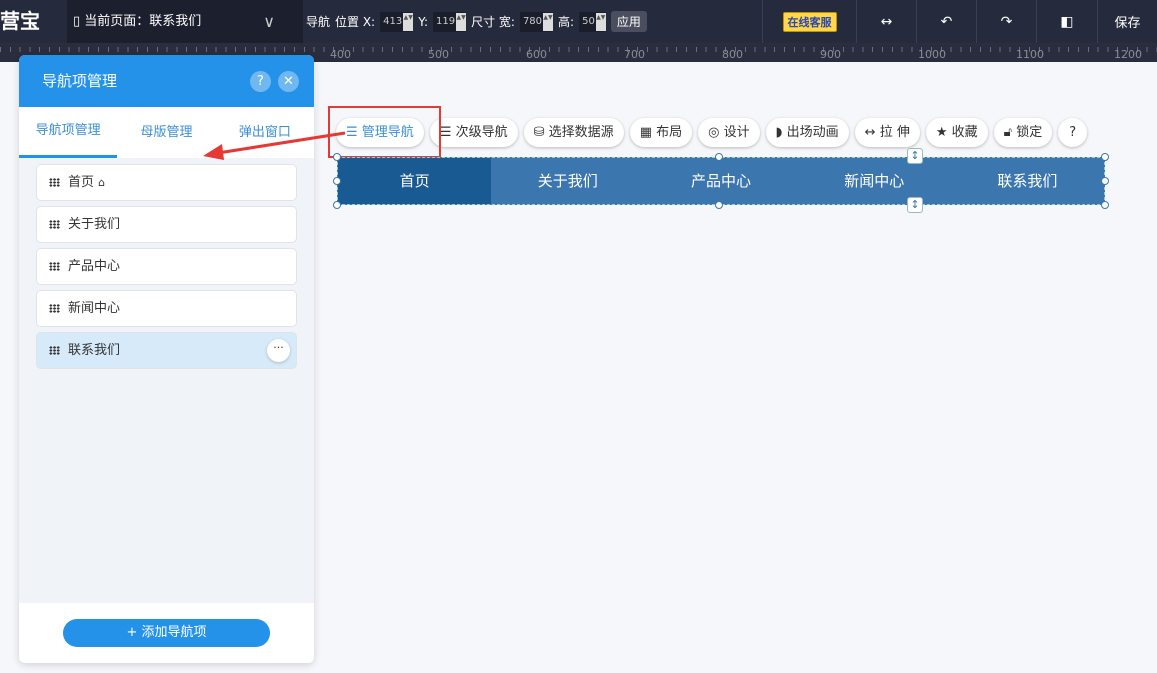  I want to click on nav-bar-element: 首页 关于我们 产品中心 新闻中心 联系我们, so click(721, 181).